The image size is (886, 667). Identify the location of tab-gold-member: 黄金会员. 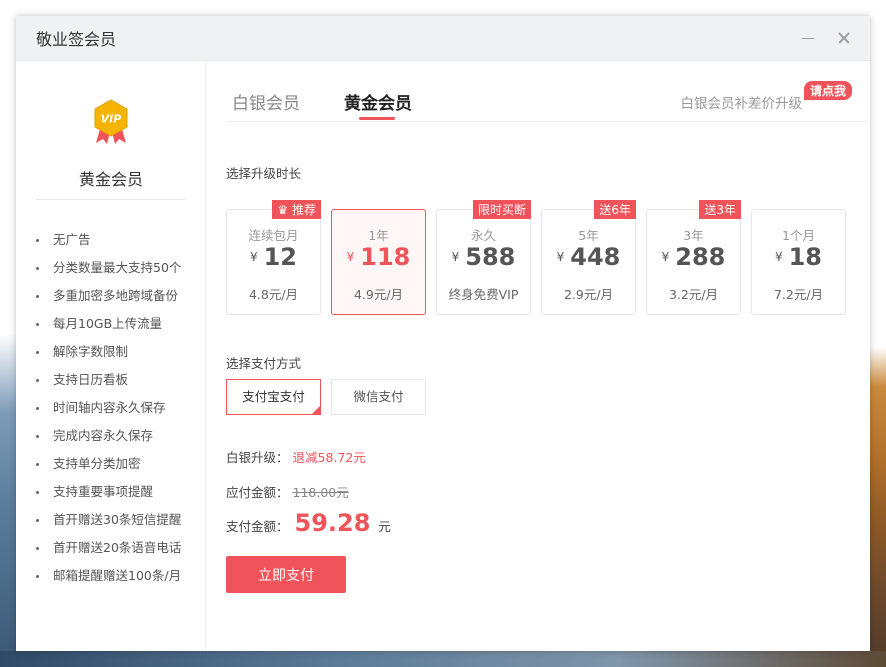
(378, 101).